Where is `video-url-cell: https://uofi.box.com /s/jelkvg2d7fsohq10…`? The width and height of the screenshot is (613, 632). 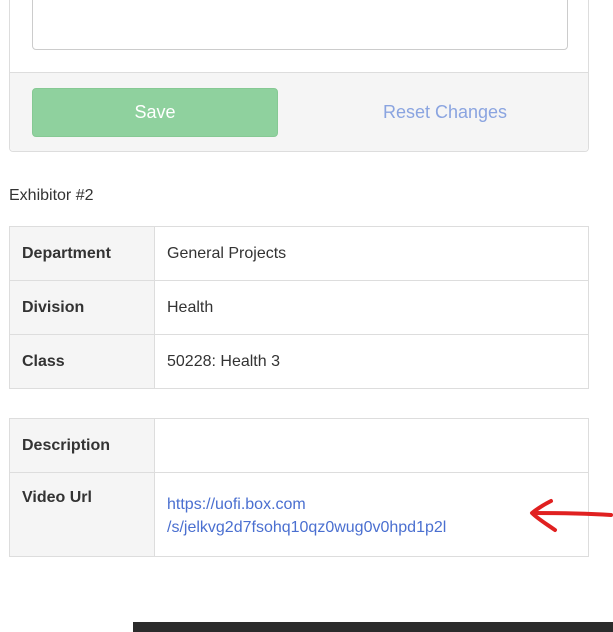 video-url-cell: https://uofi.box.com /s/jelkvg2d7fsohq10… is located at coordinates (371, 514).